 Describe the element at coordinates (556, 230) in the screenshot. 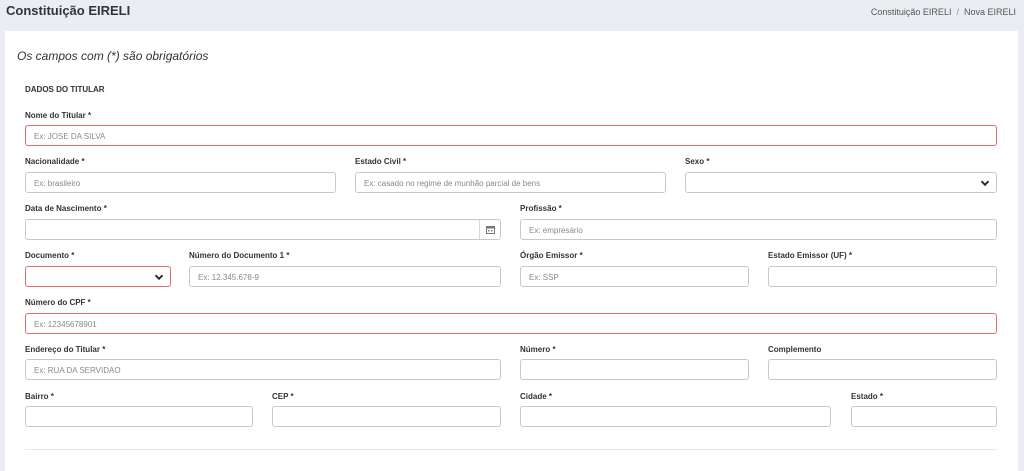

I see `profissao-placeholder: Ex: empresário` at that location.